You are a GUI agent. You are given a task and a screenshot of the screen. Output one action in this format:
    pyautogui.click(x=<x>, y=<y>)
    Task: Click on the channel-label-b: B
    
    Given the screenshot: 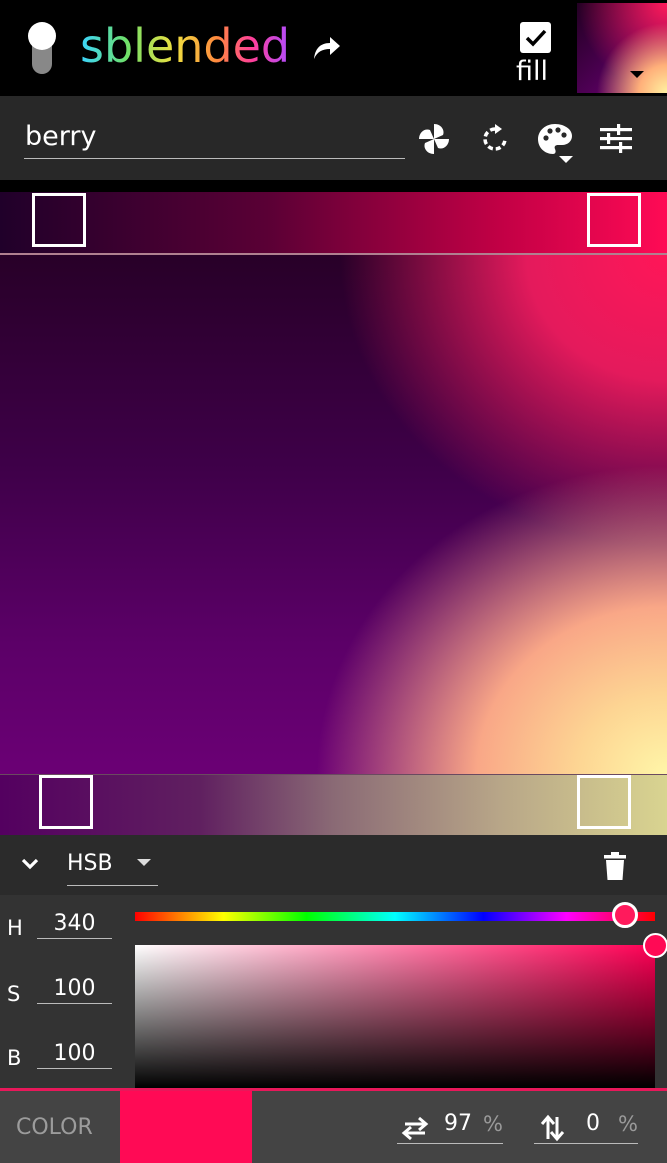 What is the action you would take?
    pyautogui.click(x=14, y=1058)
    